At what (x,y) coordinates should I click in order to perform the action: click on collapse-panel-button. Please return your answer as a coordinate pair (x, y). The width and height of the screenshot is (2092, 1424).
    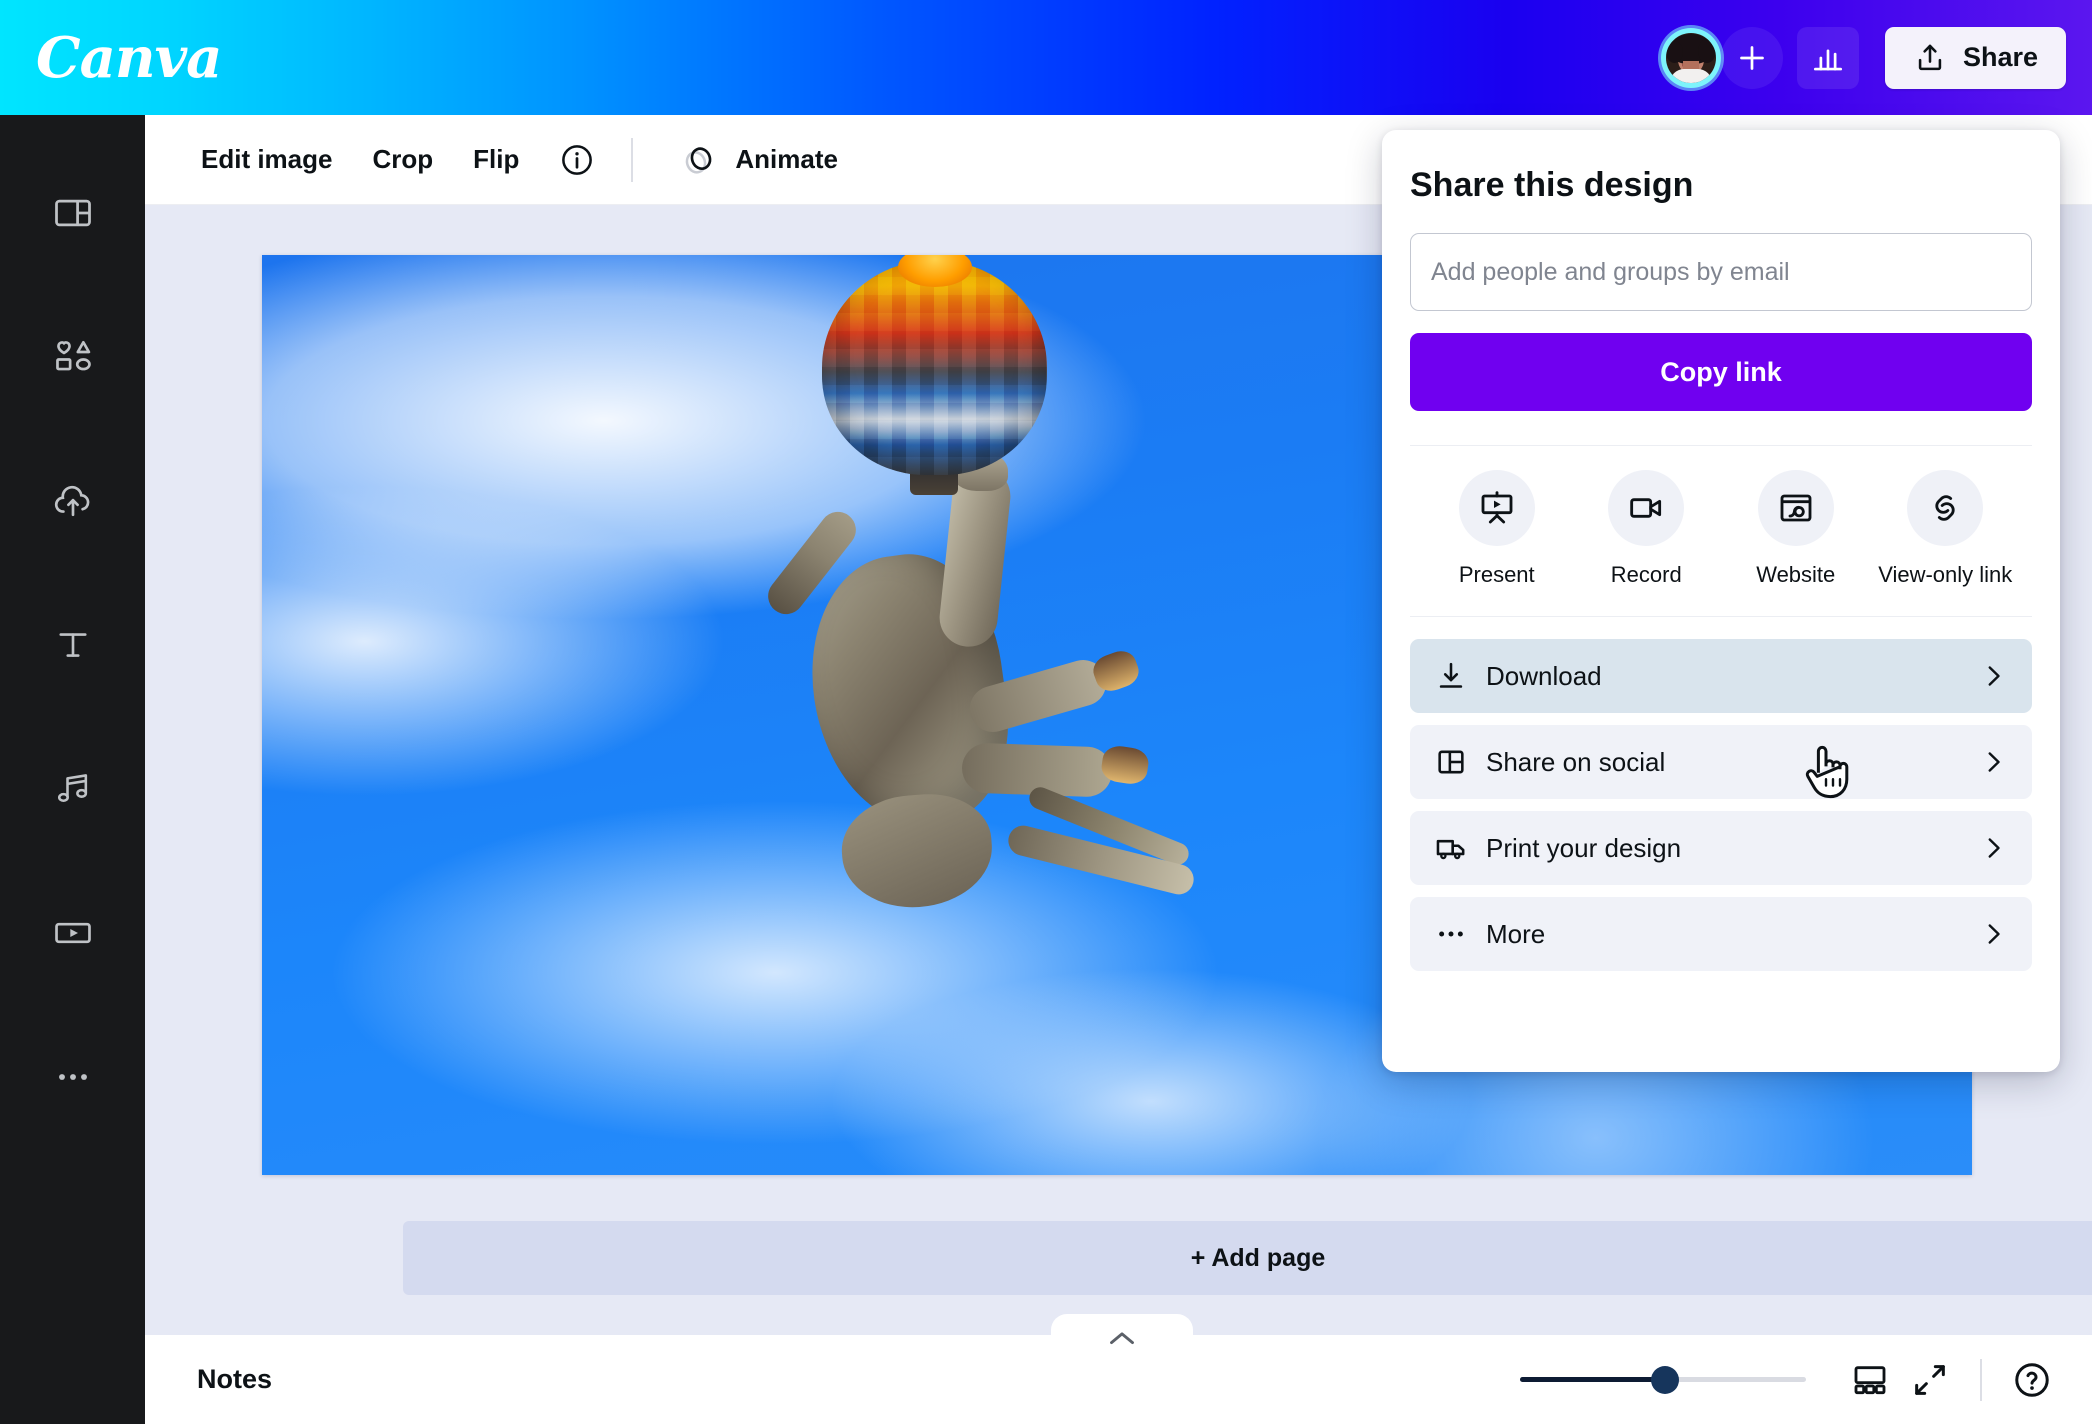
    Looking at the image, I should click on (1122, 1334).